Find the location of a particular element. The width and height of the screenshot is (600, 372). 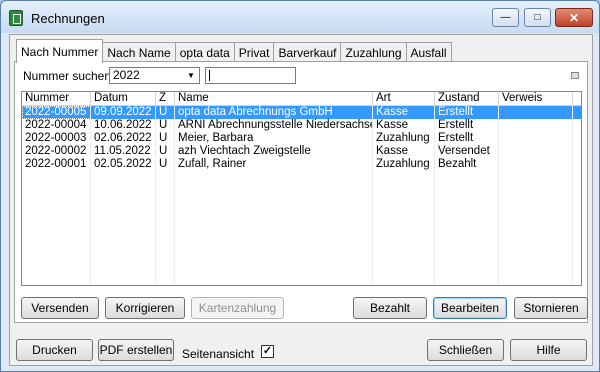

drucken-button: Drucken is located at coordinates (54, 350).